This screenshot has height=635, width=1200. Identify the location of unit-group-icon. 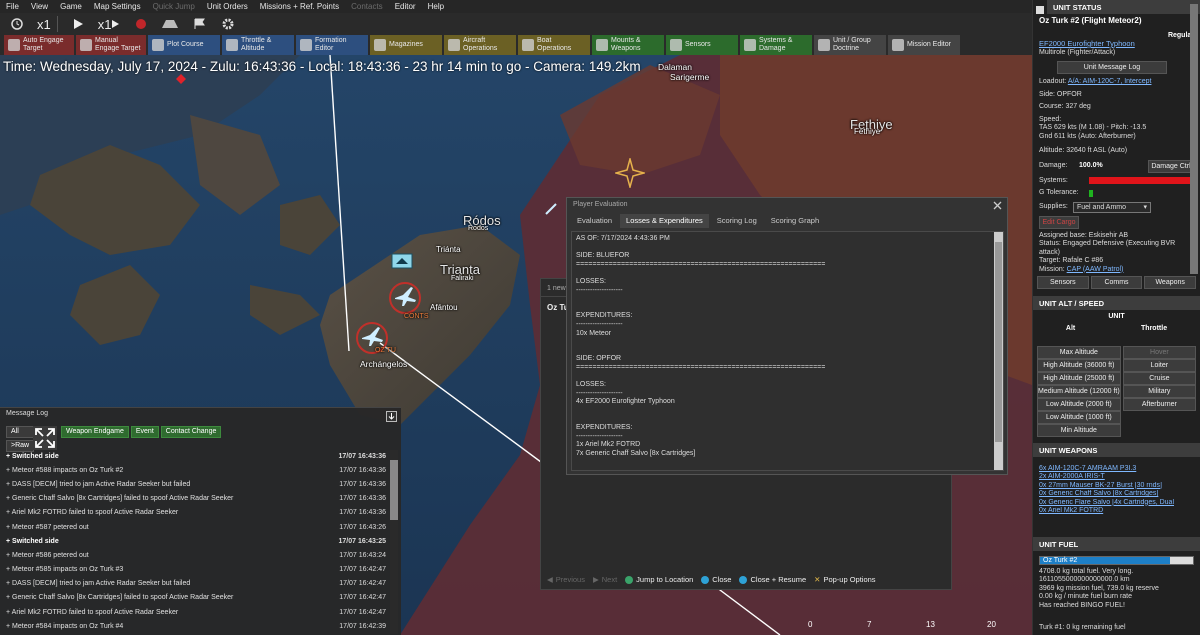
(405, 297).